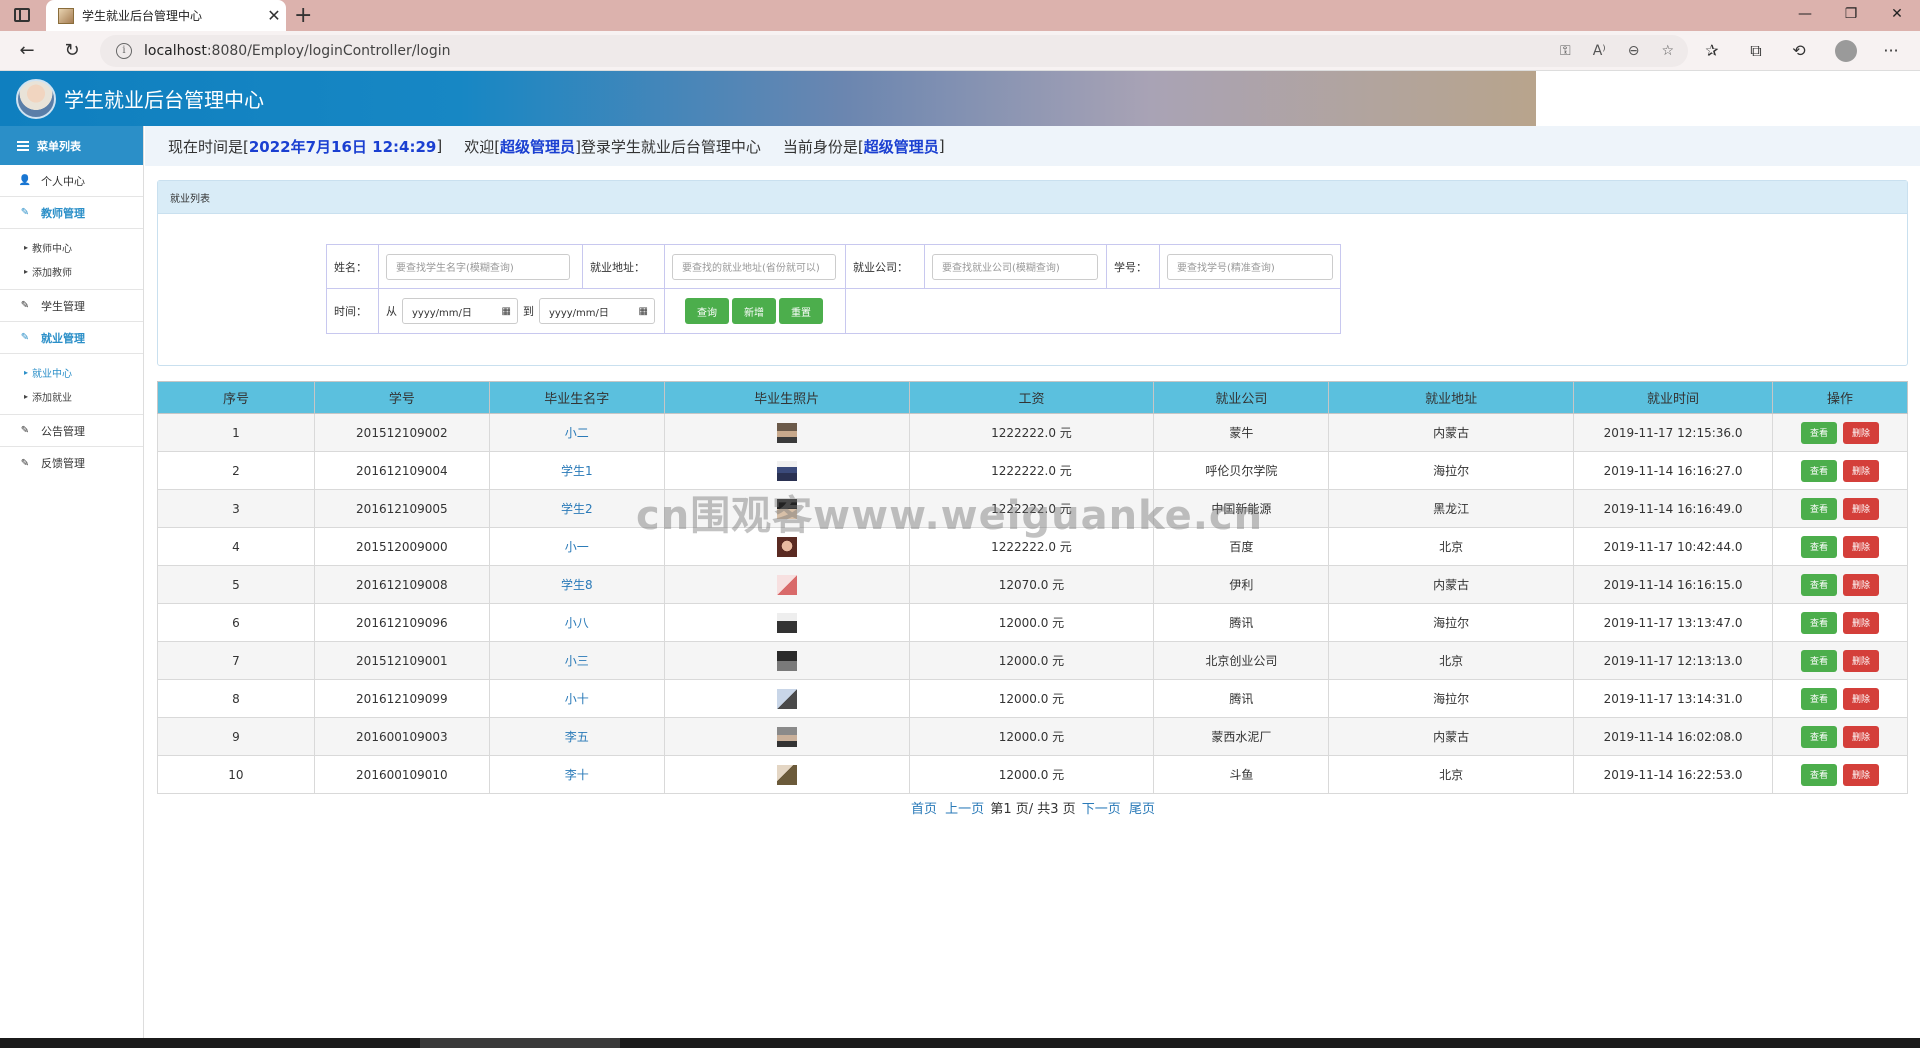  What do you see at coordinates (964, 809) in the screenshot?
I see `prev-page-link: 上一页` at bounding box center [964, 809].